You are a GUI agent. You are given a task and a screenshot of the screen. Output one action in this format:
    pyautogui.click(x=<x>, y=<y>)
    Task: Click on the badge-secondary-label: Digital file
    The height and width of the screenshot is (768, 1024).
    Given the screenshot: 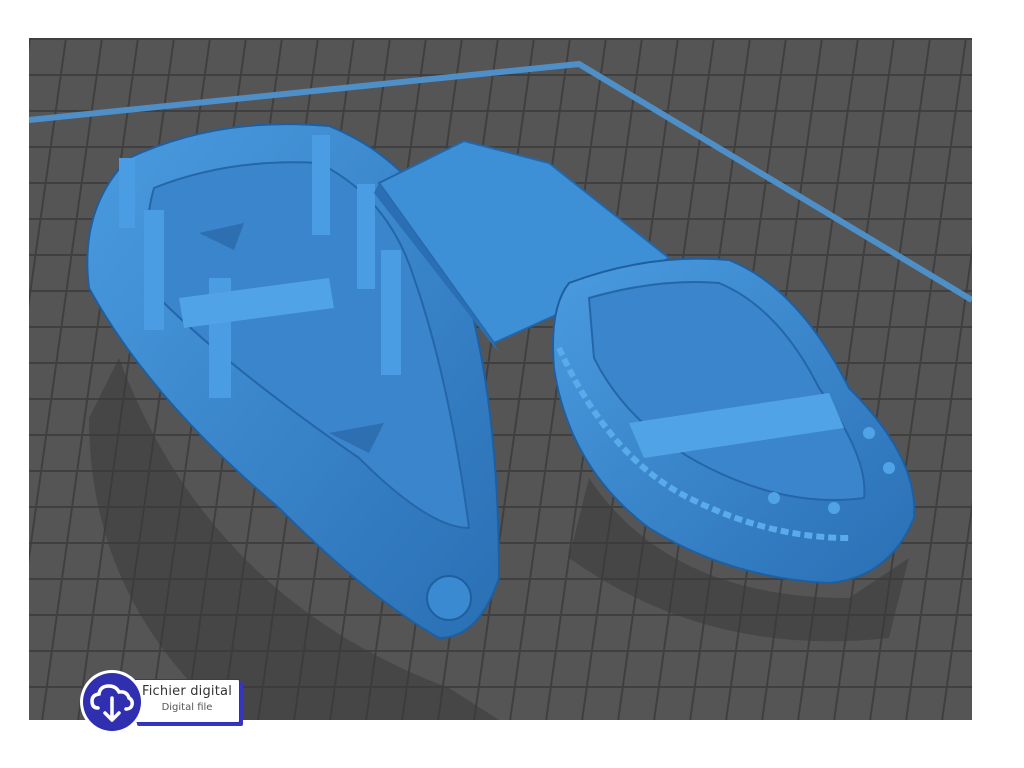 What is the action you would take?
    pyautogui.click(x=187, y=707)
    